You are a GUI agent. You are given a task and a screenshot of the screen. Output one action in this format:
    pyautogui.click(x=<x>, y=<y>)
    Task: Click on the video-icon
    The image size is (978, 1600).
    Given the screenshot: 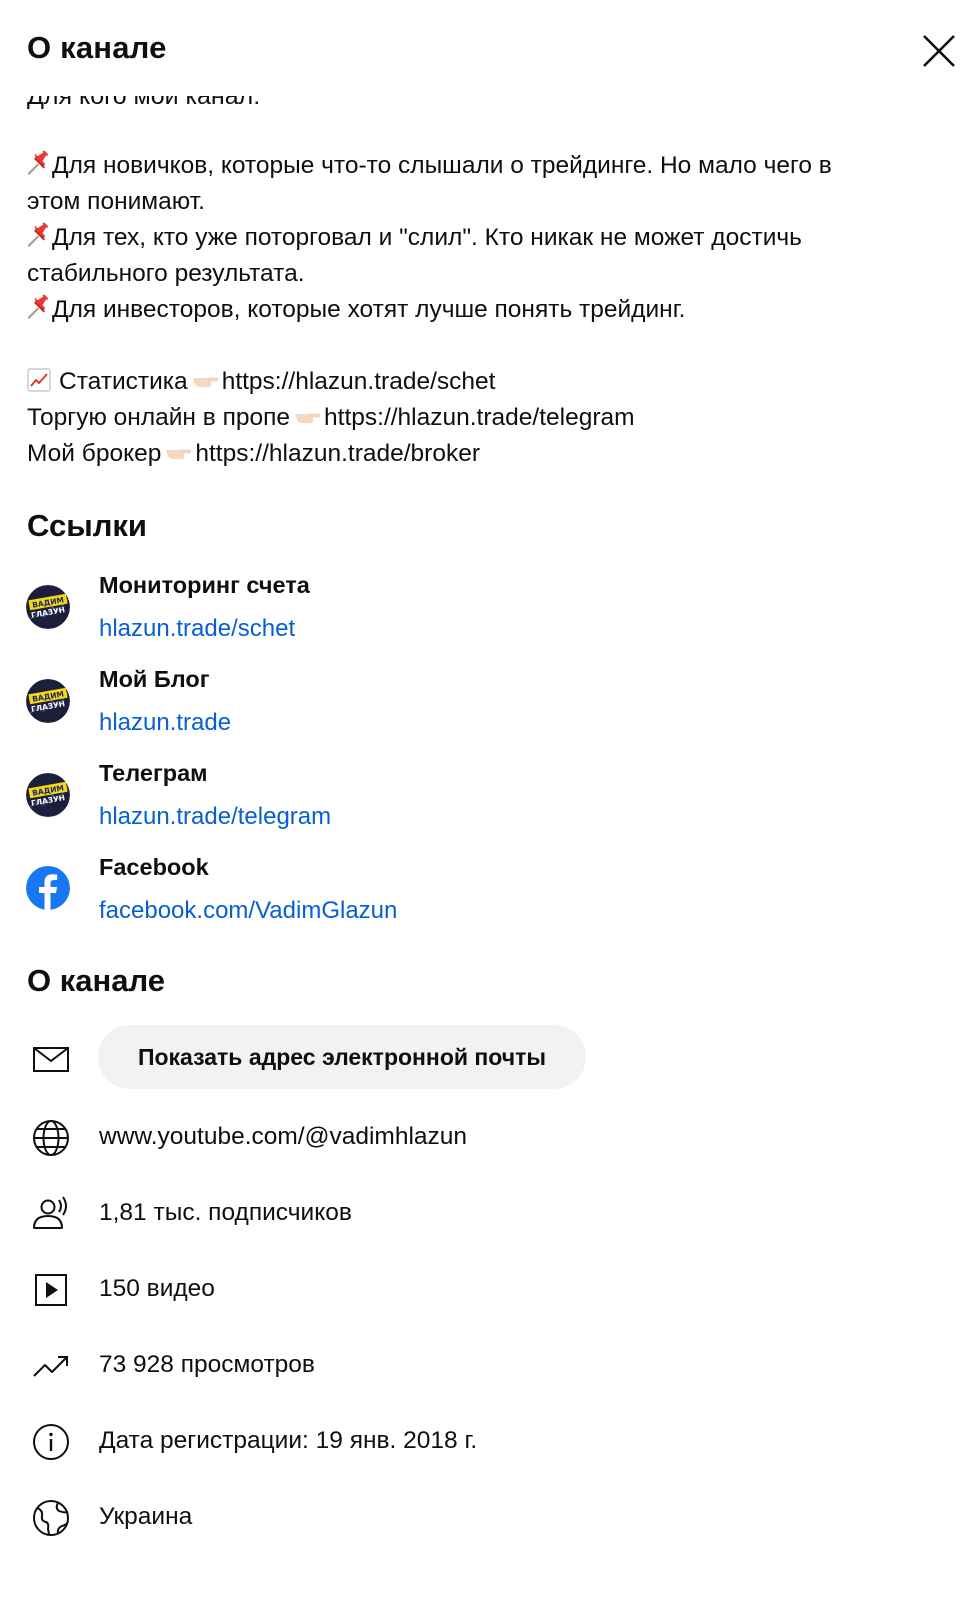 What is the action you would take?
    pyautogui.click(x=51, y=1290)
    